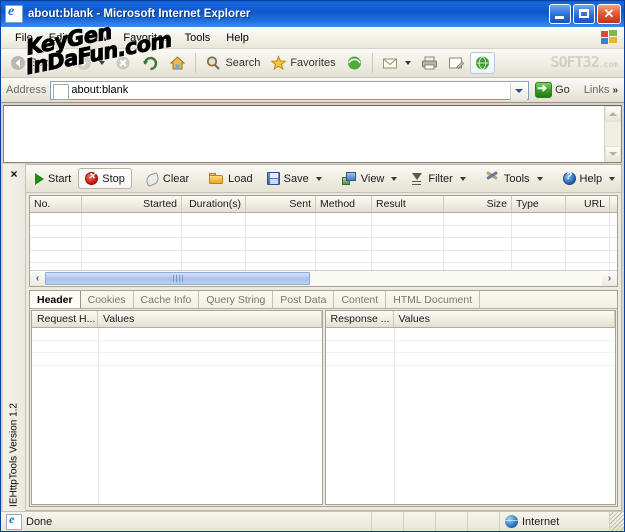  Describe the element at coordinates (539, 178) in the screenshot. I see `tools-dropdown-icon` at that location.